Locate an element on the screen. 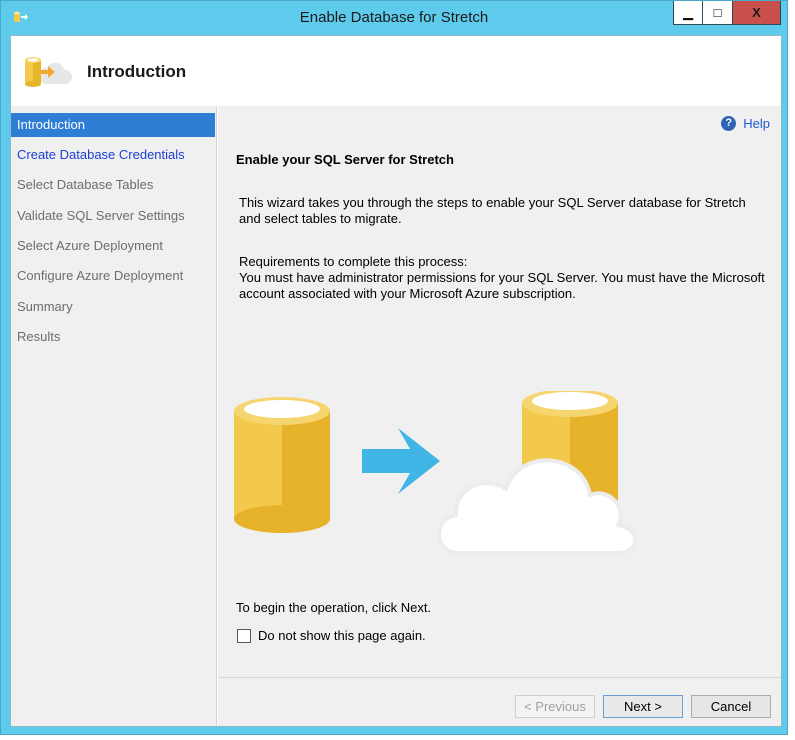 The width and height of the screenshot is (795, 740). database-cloud-icon is located at coordinates (49, 72).